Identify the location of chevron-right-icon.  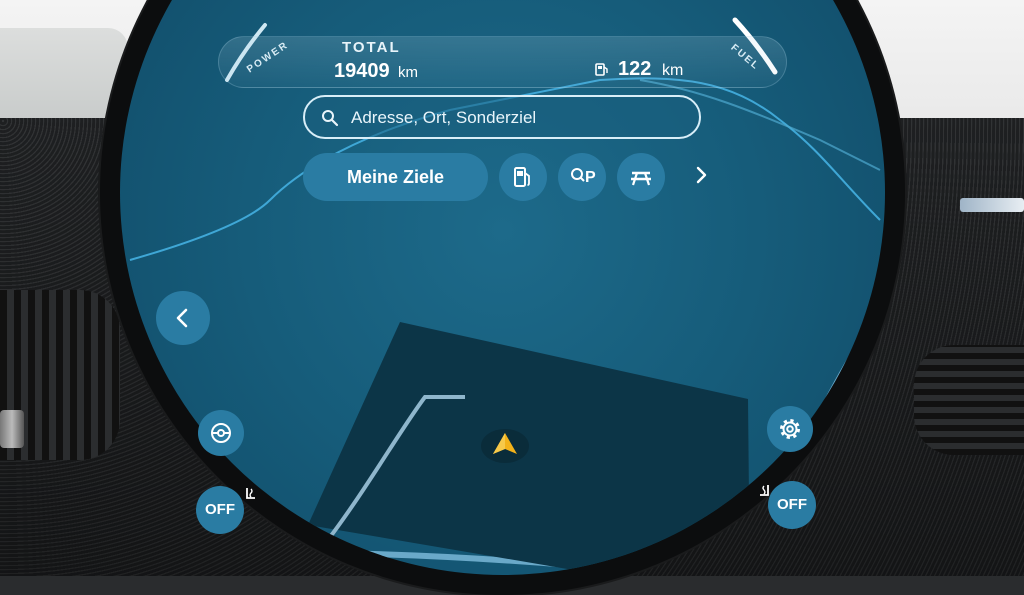
(702, 175).